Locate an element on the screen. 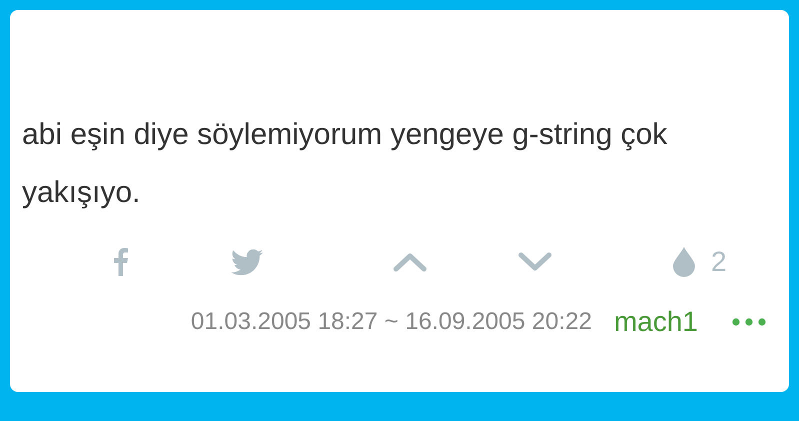 This screenshot has height=421, width=799. more-icon is located at coordinates (749, 322).